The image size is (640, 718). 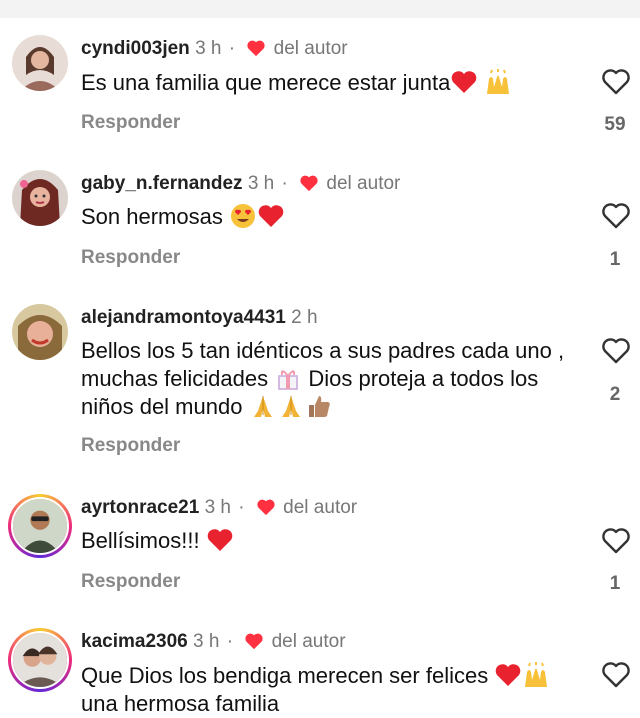 I want to click on timestamp: 2 h, so click(x=304, y=317).